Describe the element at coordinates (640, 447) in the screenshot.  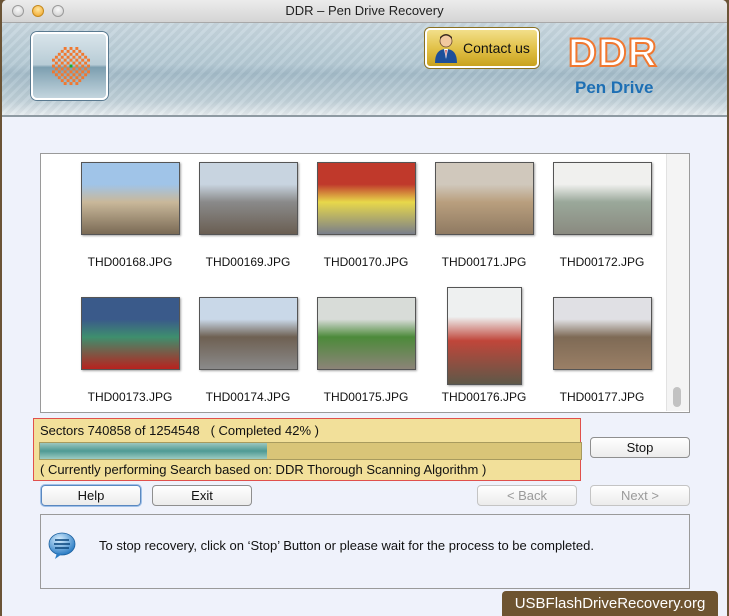
I see `stop-button: Stop` at that location.